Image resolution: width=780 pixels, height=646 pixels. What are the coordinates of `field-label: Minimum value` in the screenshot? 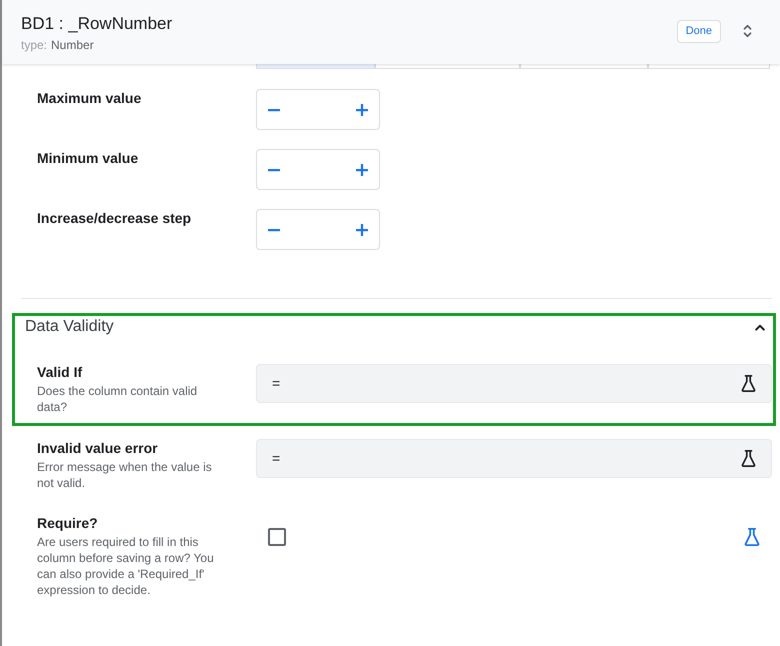 It's located at (88, 158).